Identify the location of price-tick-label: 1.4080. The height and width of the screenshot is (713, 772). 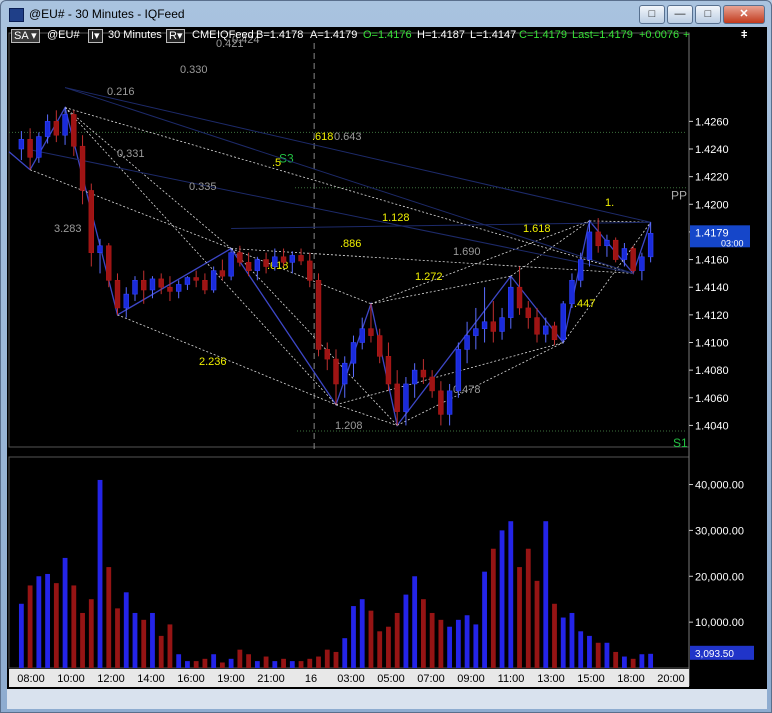
(712, 371).